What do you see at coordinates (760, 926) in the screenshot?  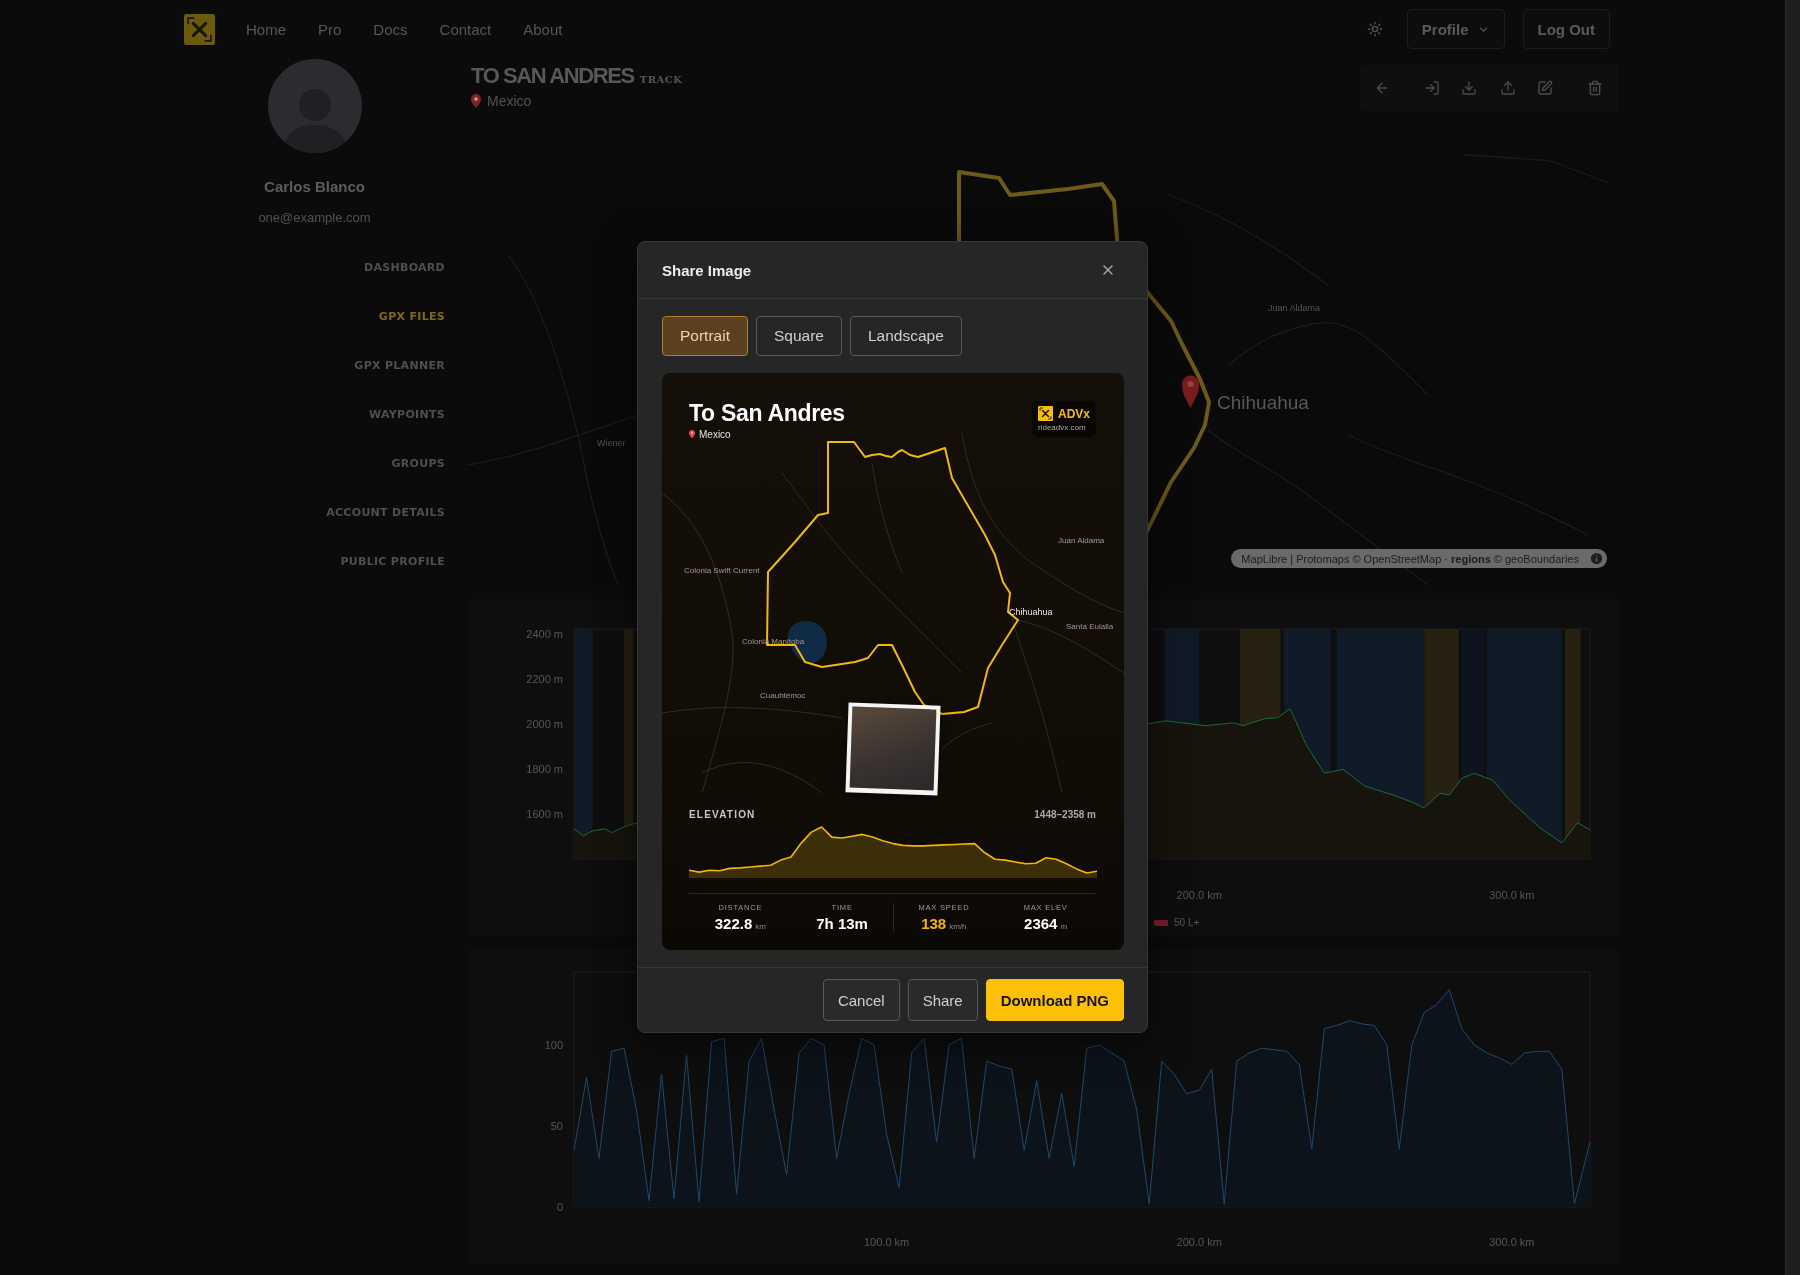 I see `stat-unit: km` at bounding box center [760, 926].